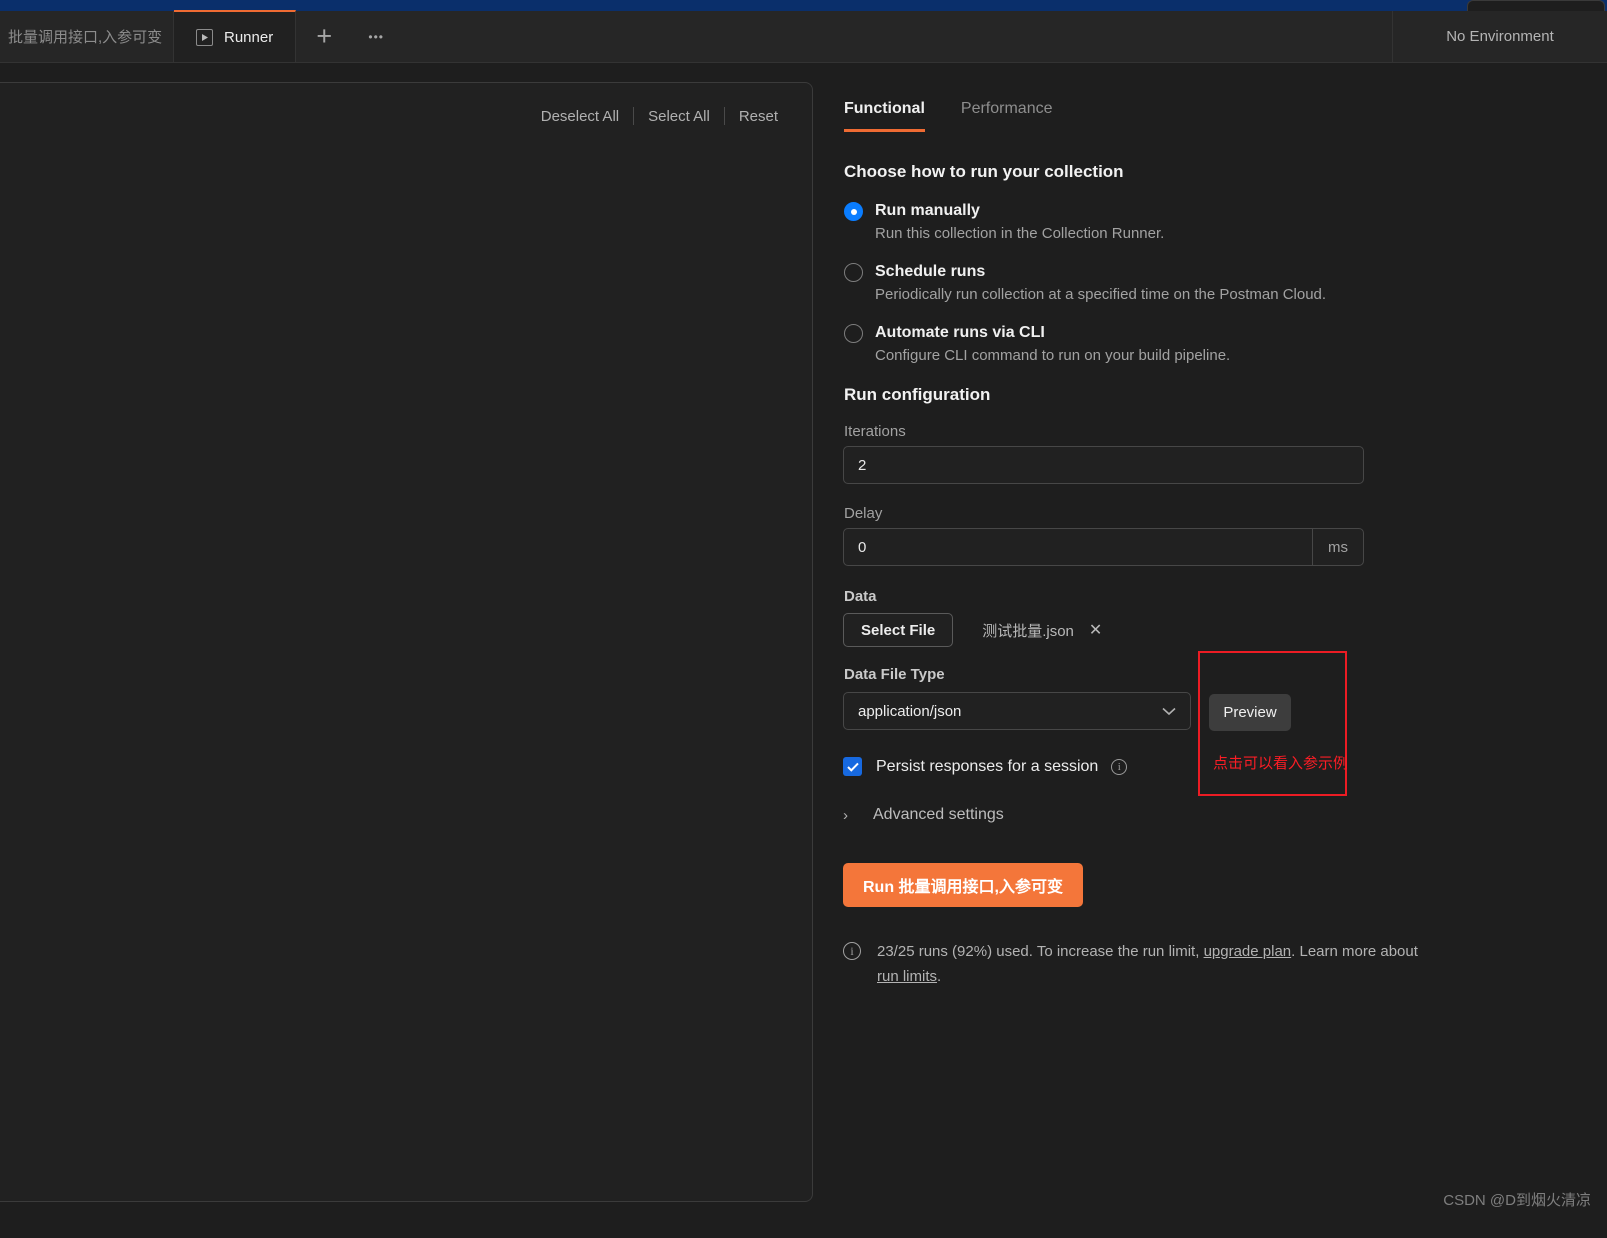 The image size is (1607, 1238). I want to click on run-limits-link: run limits, so click(907, 976).